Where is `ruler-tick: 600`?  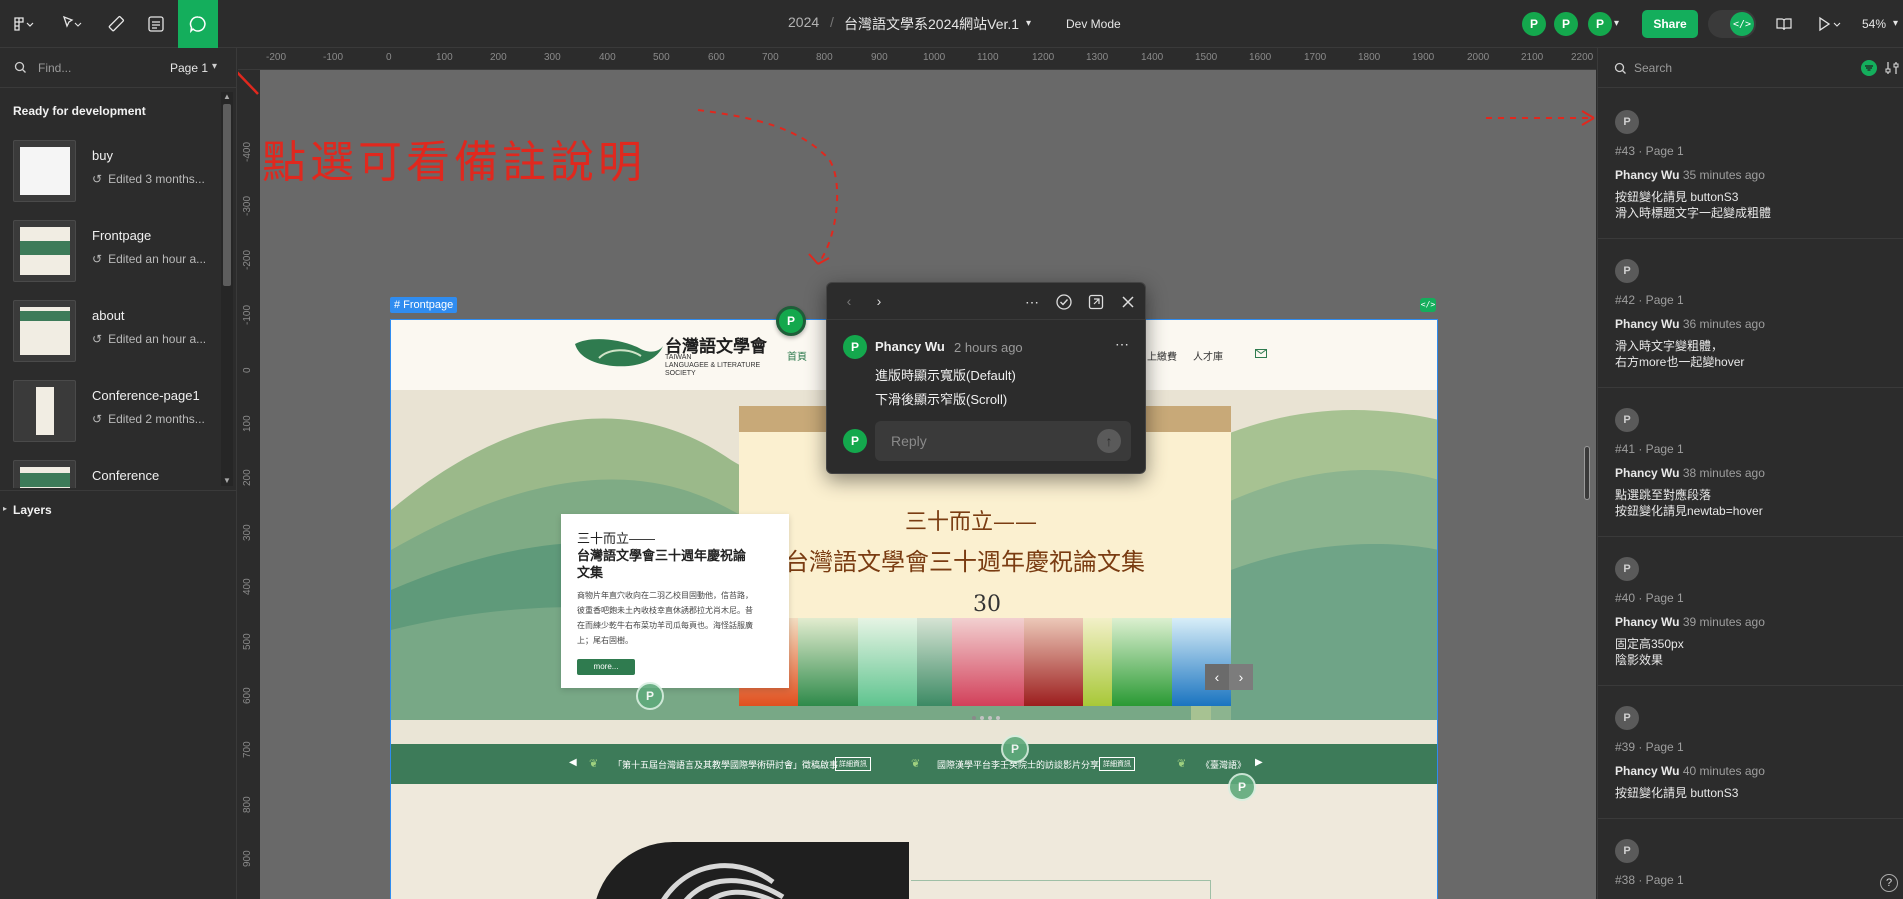 ruler-tick: 600 is located at coordinates (247, 695).